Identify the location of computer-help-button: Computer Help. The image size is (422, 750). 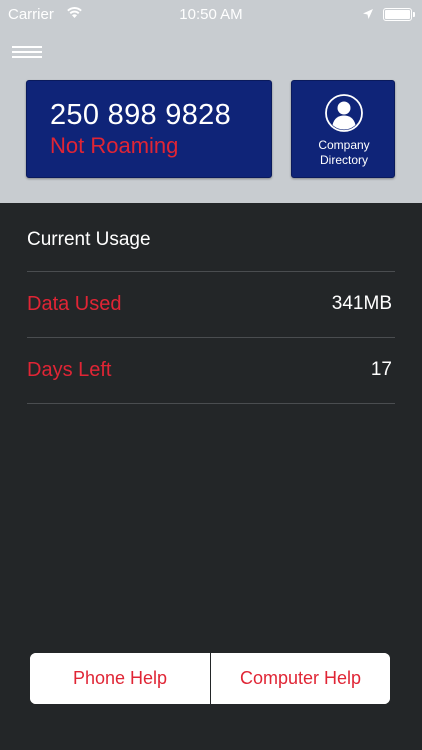
(300, 678).